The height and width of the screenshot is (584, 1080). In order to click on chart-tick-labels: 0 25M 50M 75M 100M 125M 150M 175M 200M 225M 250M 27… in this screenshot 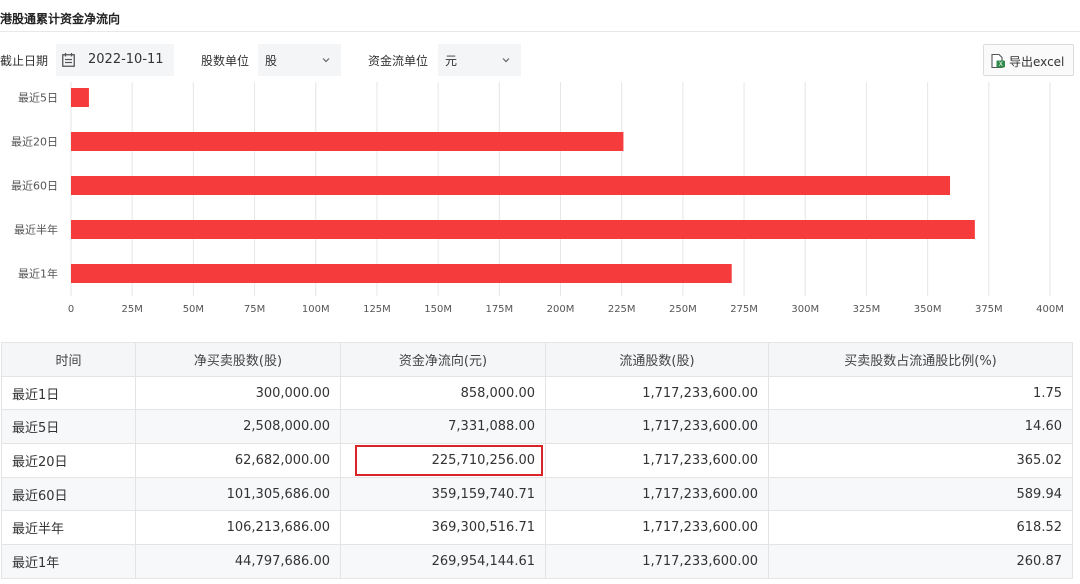, I will do `click(566, 309)`.